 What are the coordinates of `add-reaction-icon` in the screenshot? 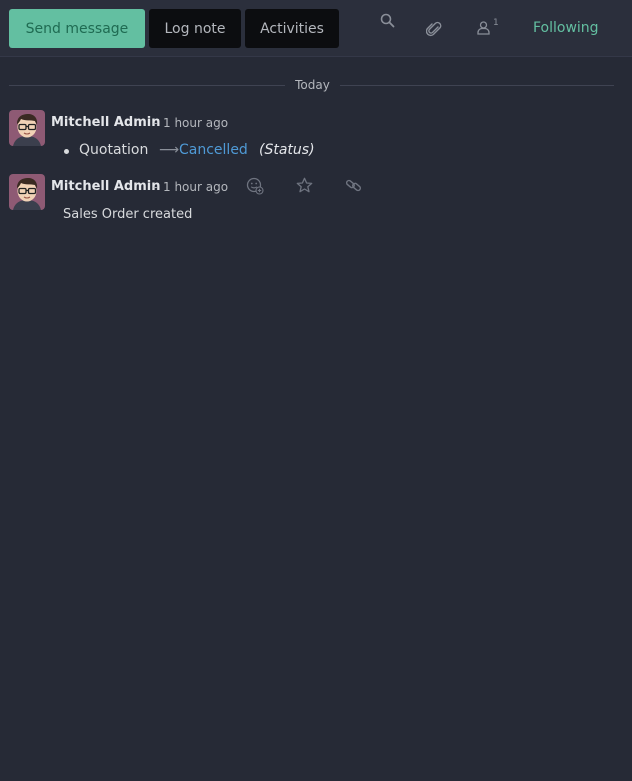 It's located at (255, 188).